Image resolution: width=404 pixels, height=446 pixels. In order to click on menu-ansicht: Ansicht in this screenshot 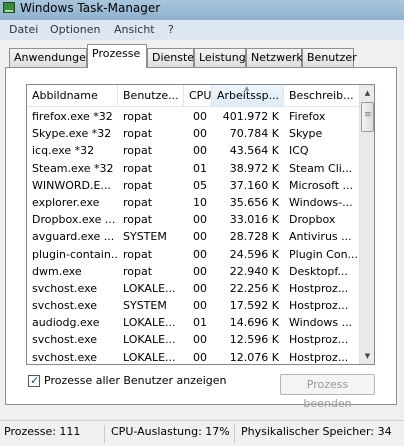, I will do `click(134, 29)`.